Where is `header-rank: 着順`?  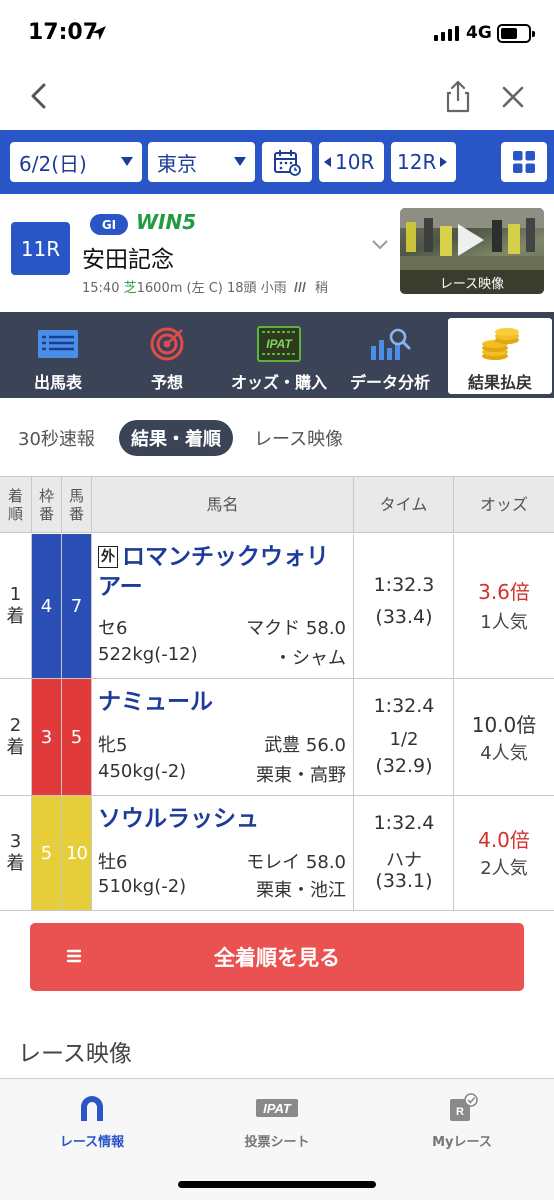
header-rank: 着順 is located at coordinates (16, 505).